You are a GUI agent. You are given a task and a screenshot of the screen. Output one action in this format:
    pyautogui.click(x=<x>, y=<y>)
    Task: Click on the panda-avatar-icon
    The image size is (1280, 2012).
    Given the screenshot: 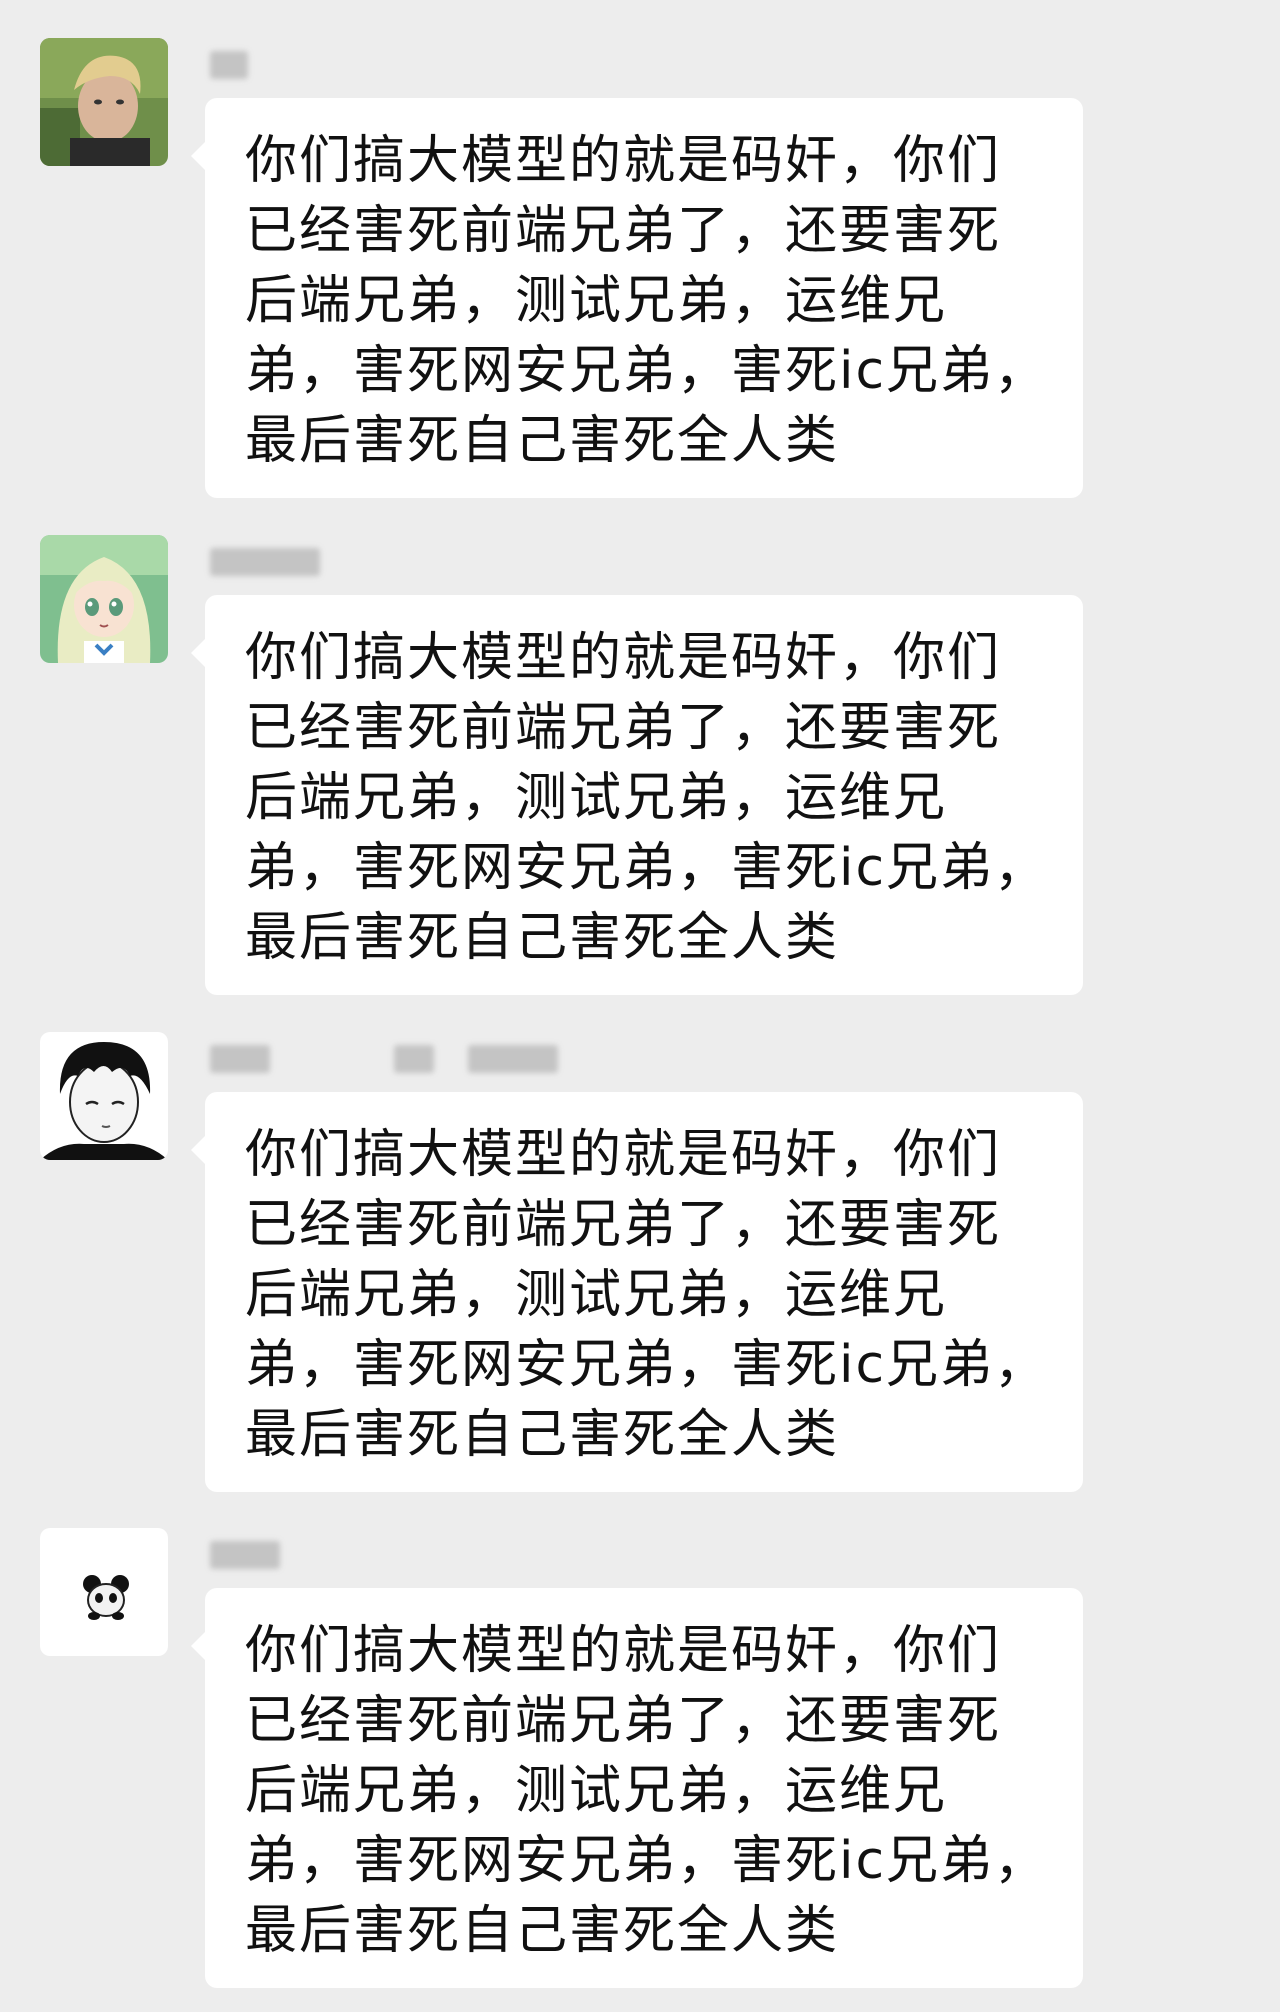 What is the action you would take?
    pyautogui.click(x=104, y=1592)
    